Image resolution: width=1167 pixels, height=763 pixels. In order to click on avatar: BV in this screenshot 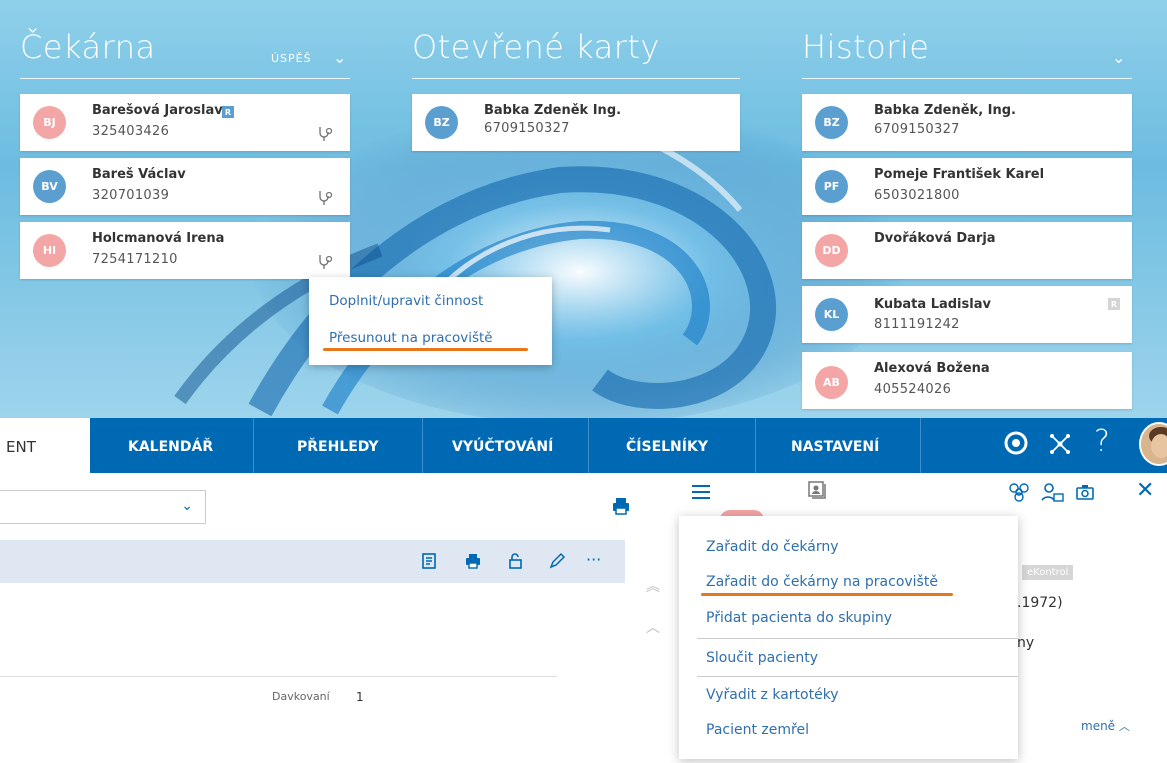, I will do `click(49, 186)`.